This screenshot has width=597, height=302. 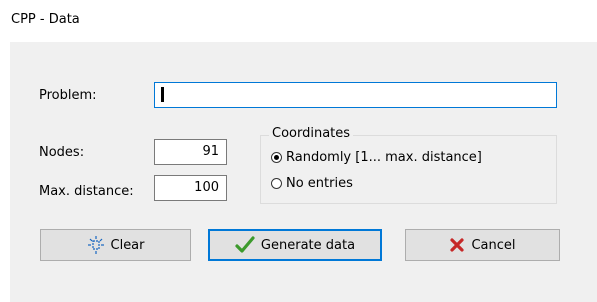 I want to click on radio-button, so click(x=276, y=183).